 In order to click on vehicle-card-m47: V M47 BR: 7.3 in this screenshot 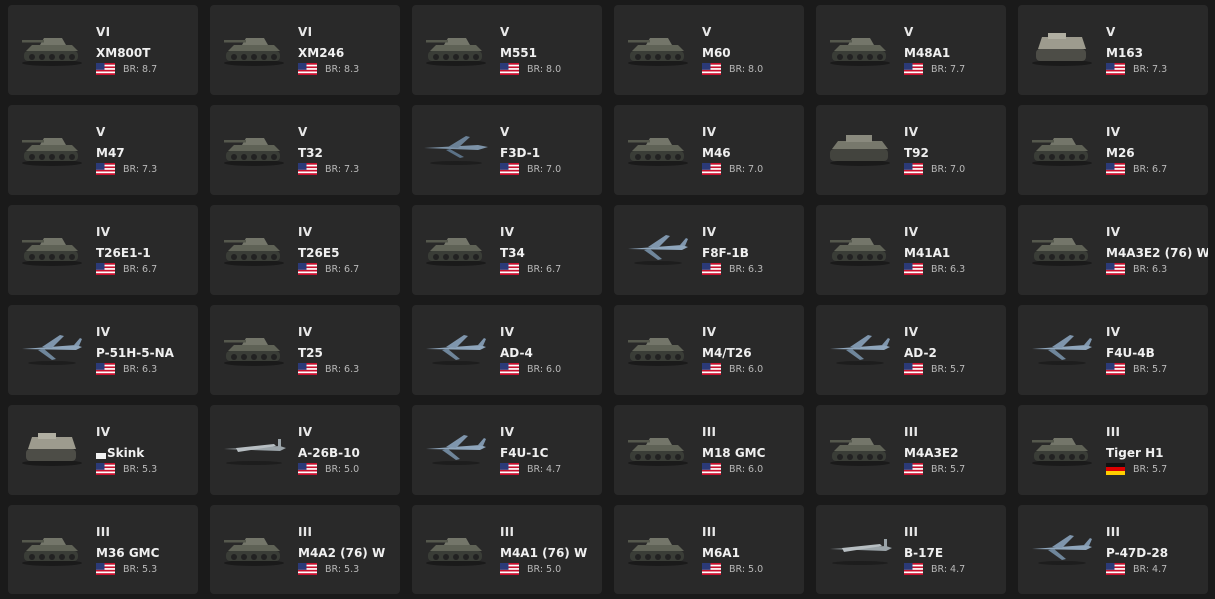, I will do `click(103, 150)`.